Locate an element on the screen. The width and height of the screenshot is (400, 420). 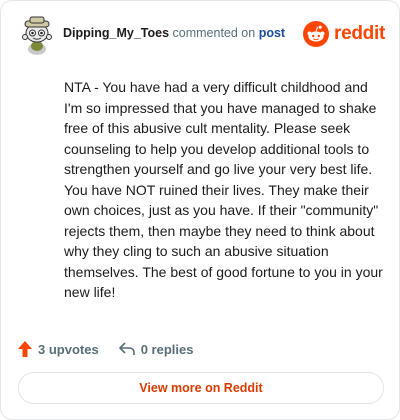
user-avatar is located at coordinates (37, 35).